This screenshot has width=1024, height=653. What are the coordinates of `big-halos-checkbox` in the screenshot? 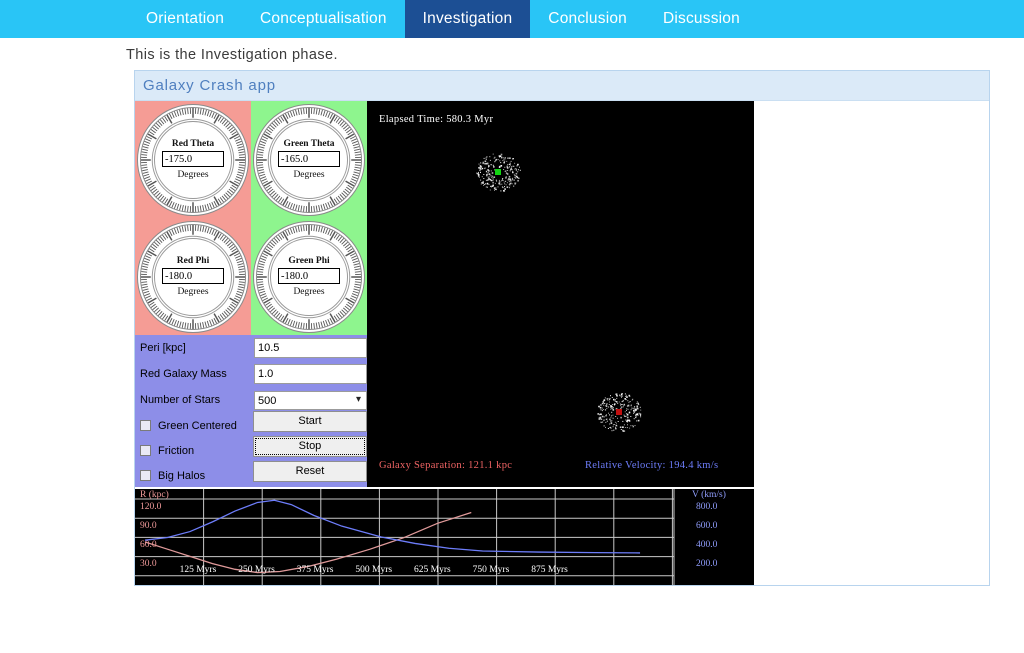 It's located at (145, 475).